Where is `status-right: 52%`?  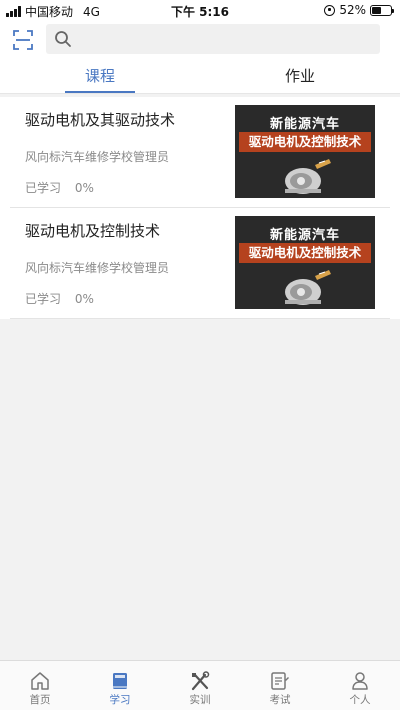 status-right: 52% is located at coordinates (359, 10).